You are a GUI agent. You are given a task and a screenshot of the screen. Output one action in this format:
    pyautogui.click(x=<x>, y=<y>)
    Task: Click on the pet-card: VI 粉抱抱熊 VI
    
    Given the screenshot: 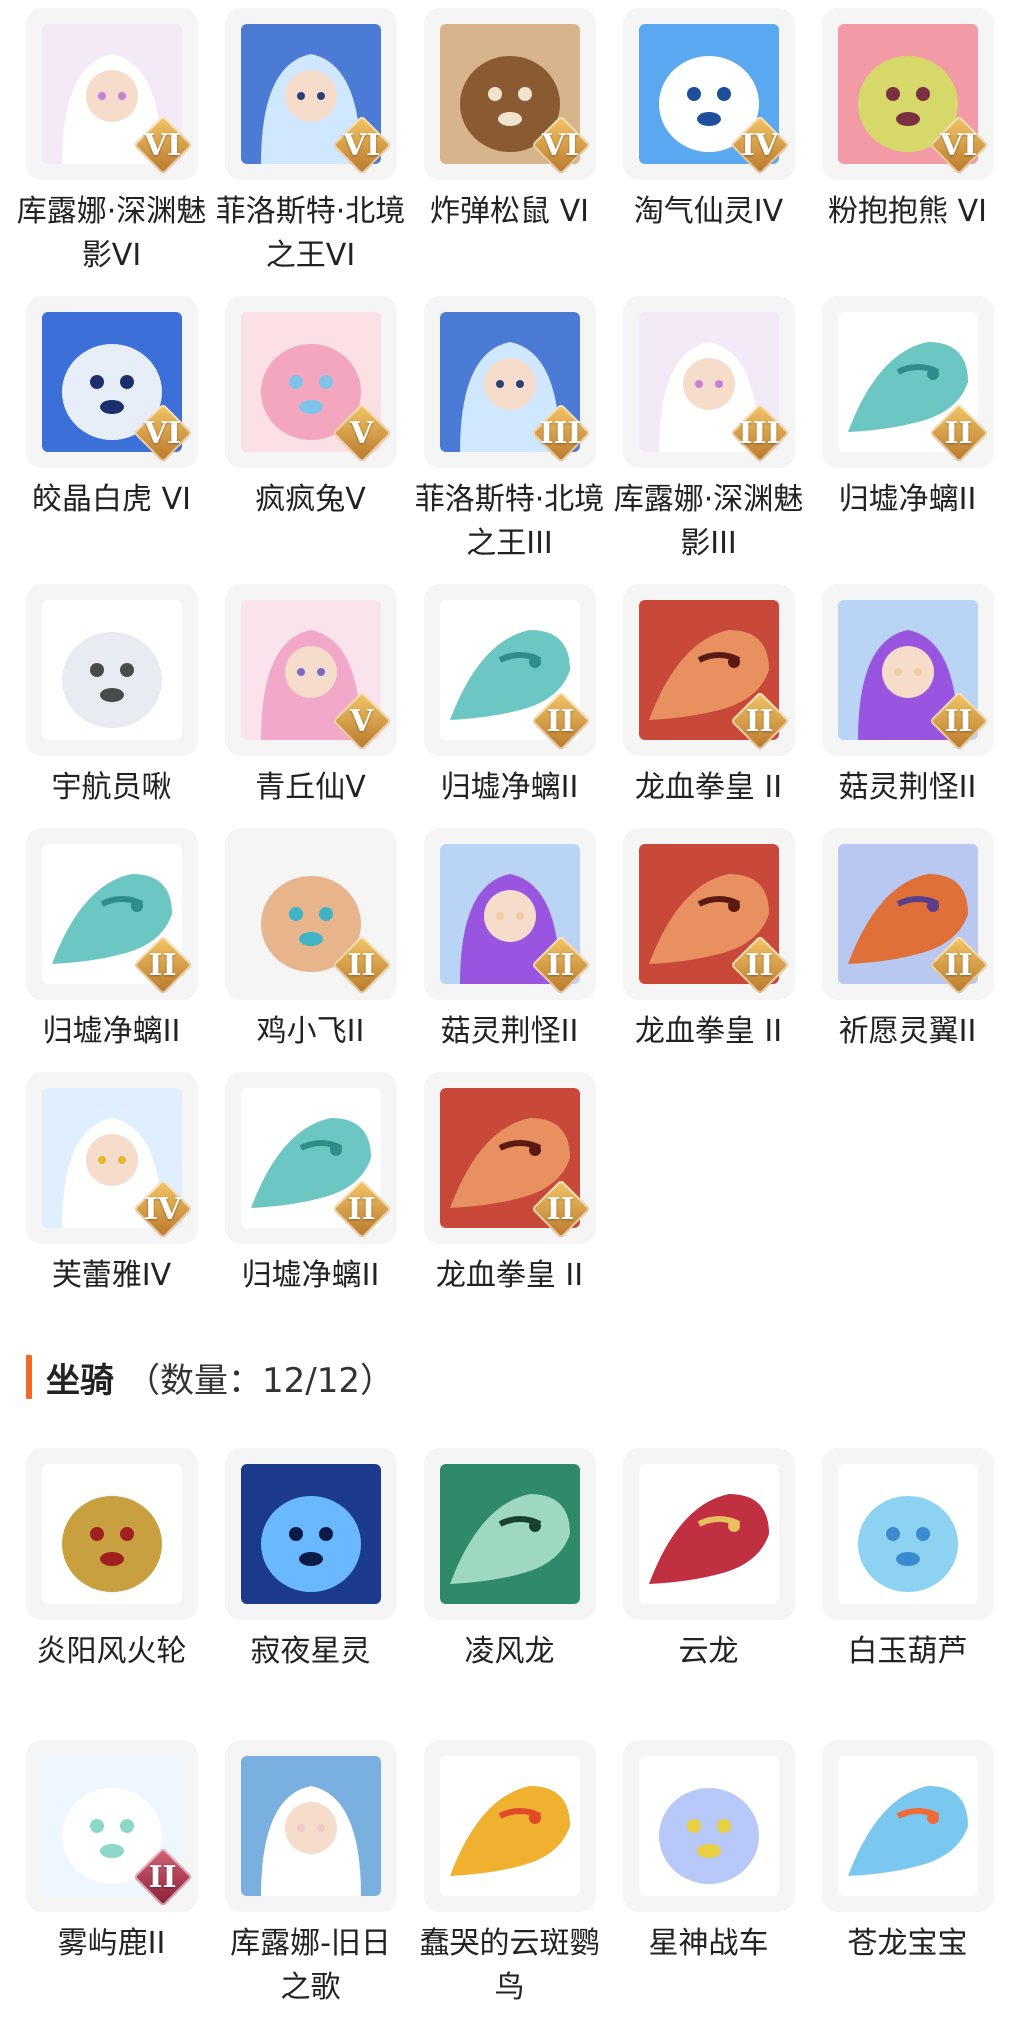 What is the action you would take?
    pyautogui.click(x=907, y=144)
    